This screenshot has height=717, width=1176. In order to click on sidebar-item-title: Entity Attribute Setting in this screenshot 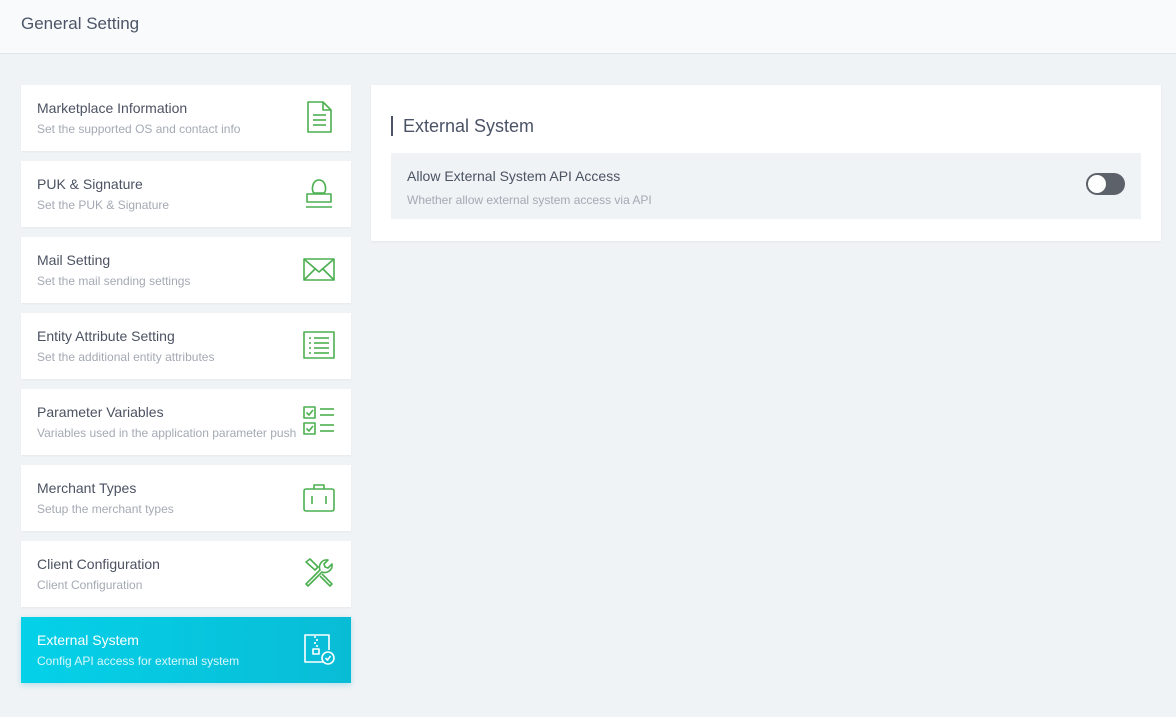, I will do `click(106, 336)`.